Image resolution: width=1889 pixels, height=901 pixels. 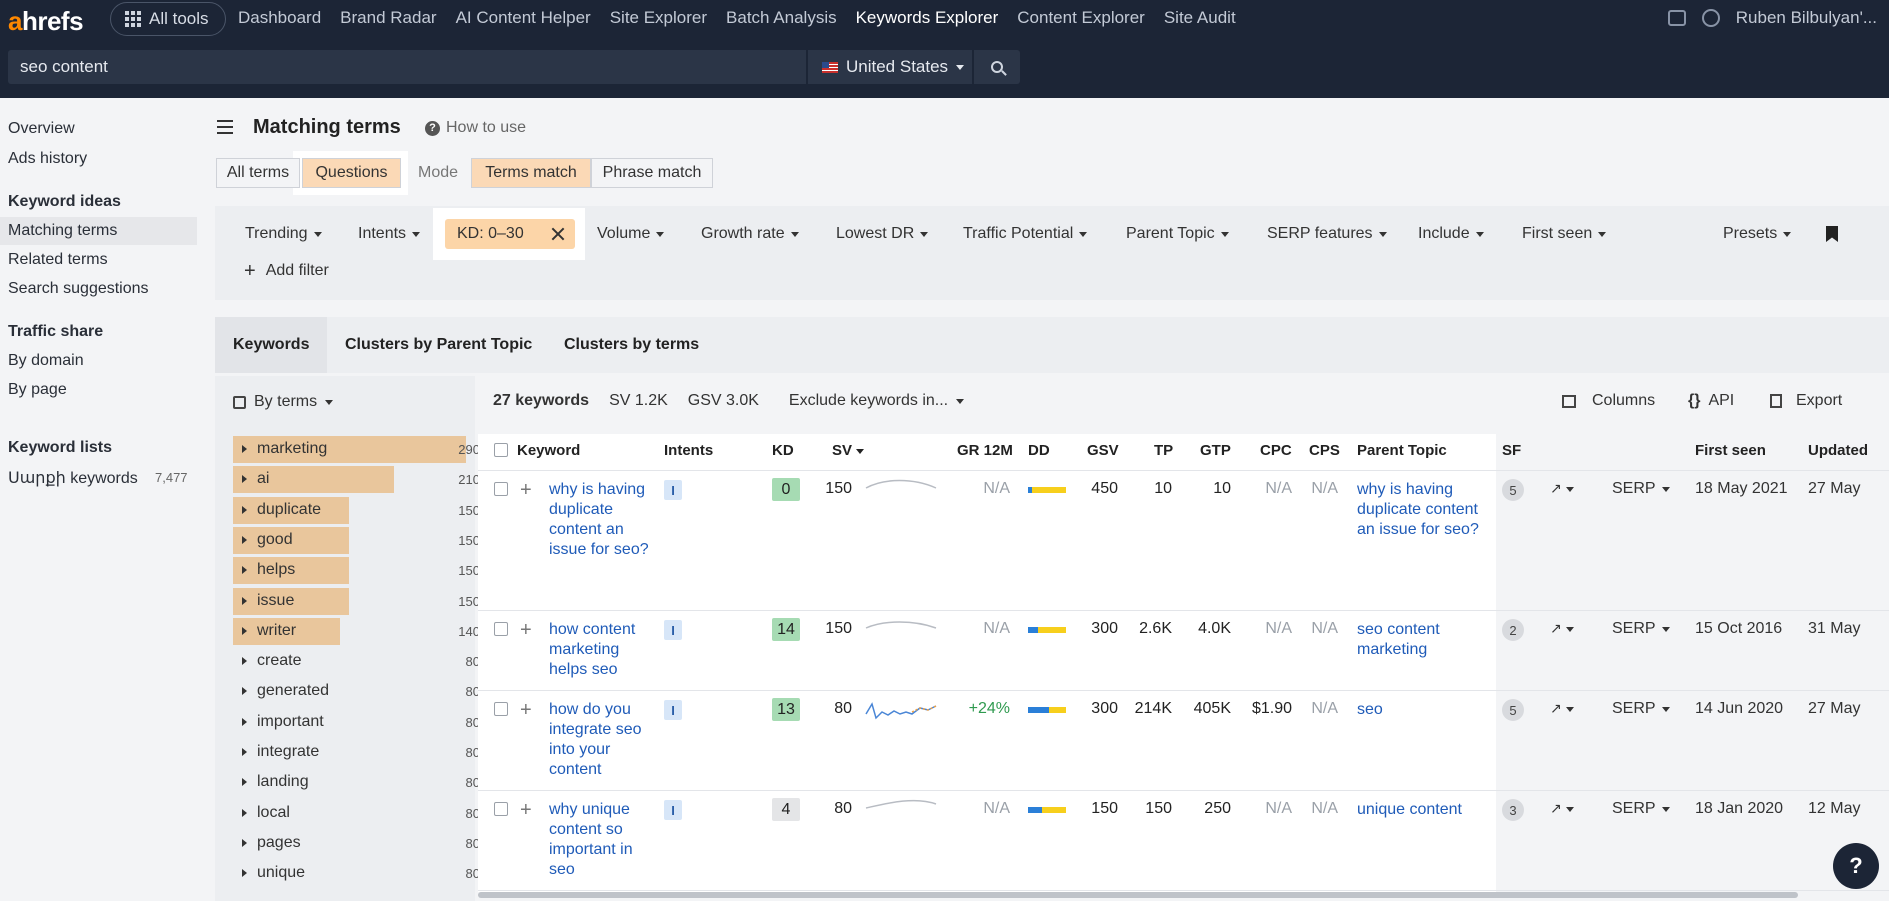 I want to click on serp-features-filter: SERP features, so click(x=1327, y=234).